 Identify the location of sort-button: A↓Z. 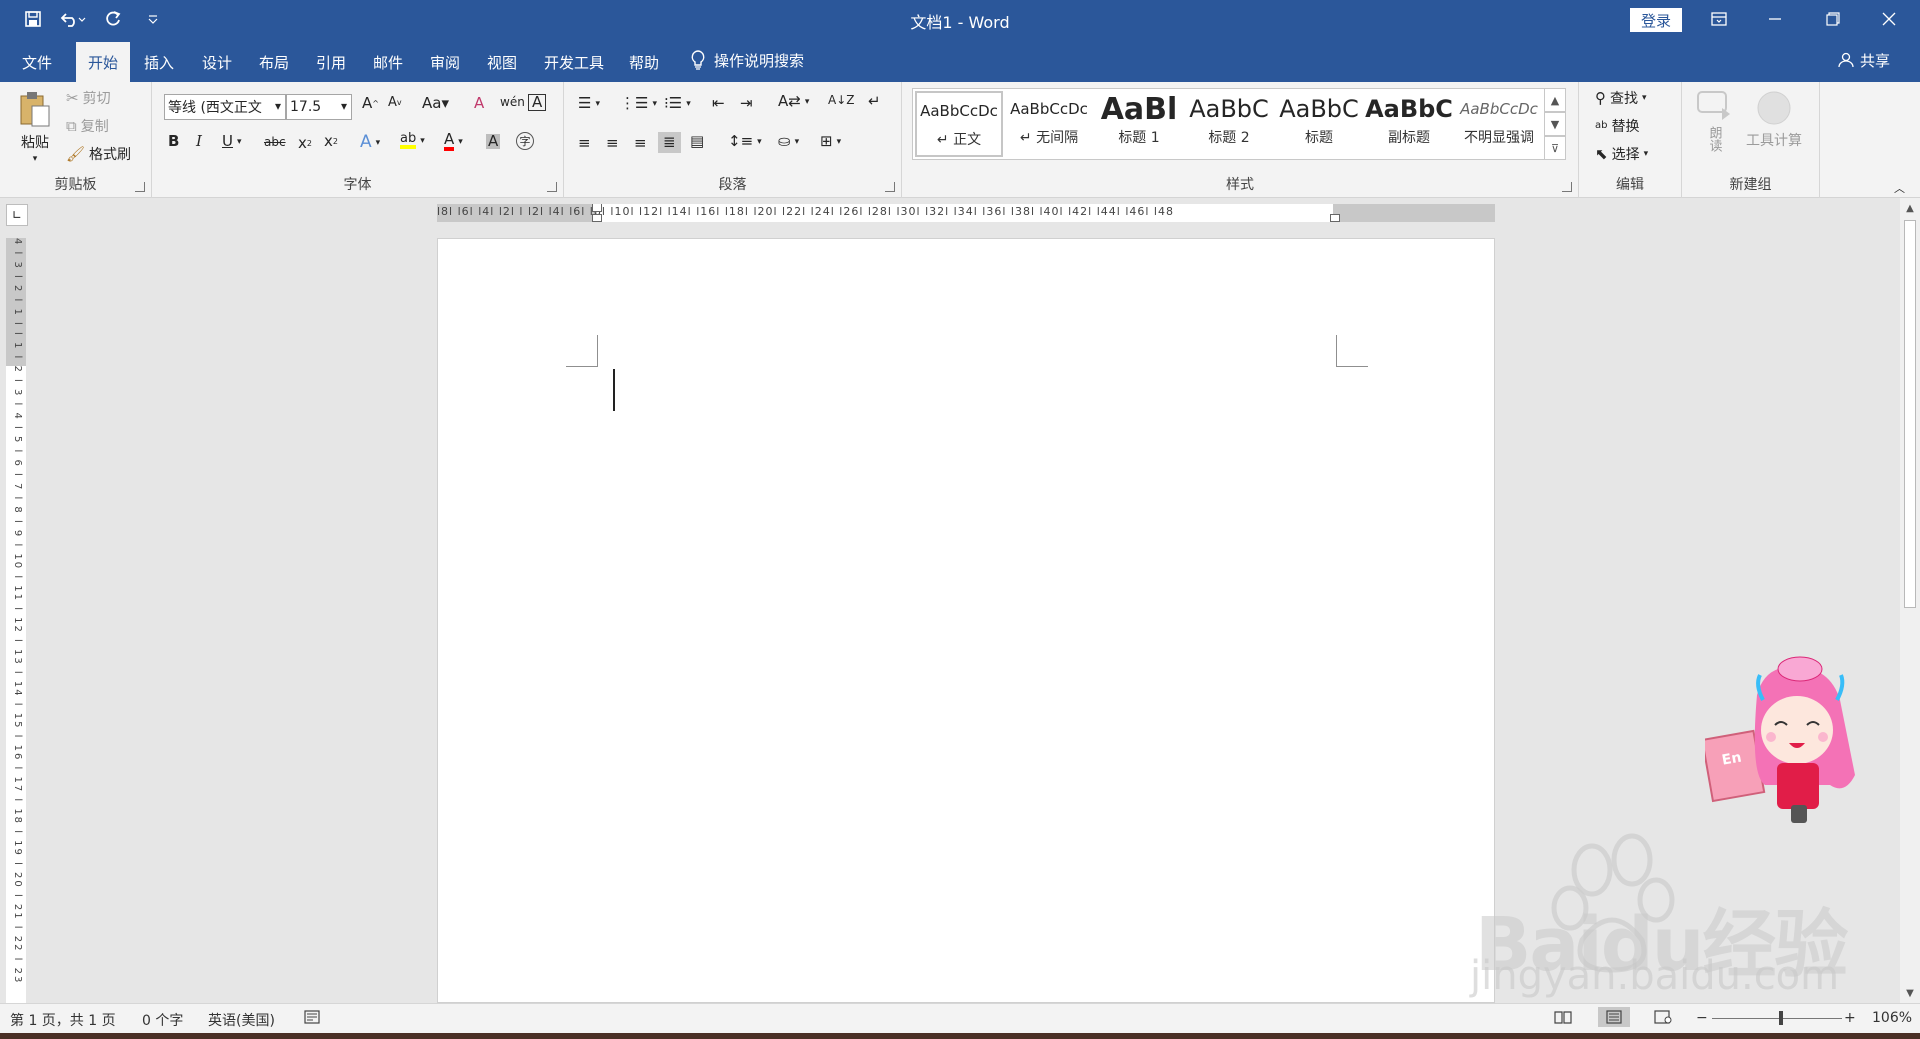
(841, 100).